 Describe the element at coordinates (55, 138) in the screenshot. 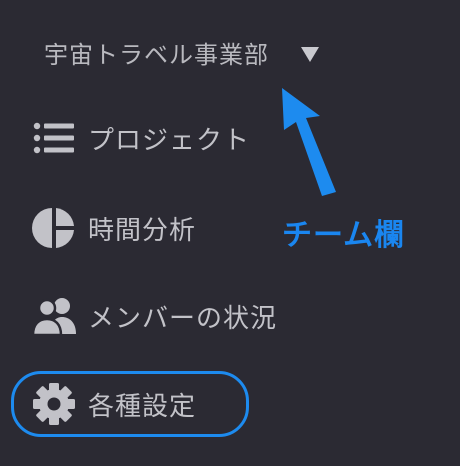

I see `list-icon` at that location.